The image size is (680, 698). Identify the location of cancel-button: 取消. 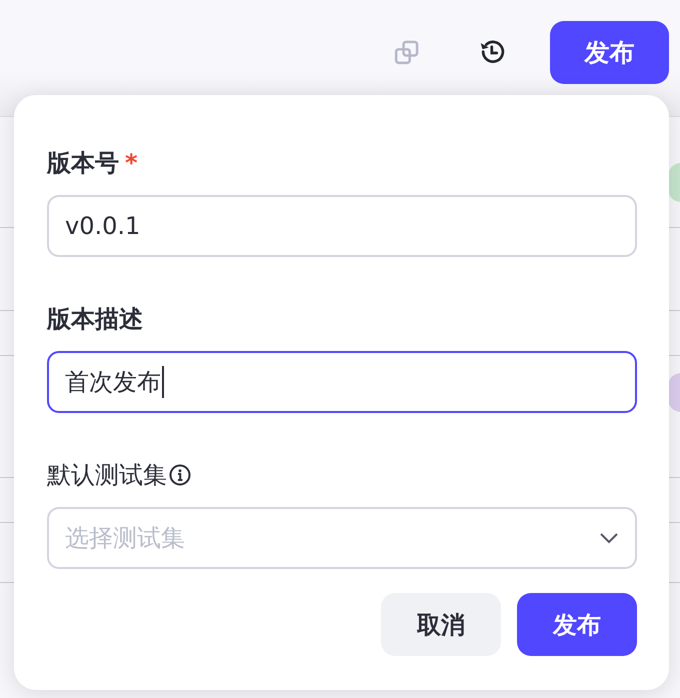
(441, 624).